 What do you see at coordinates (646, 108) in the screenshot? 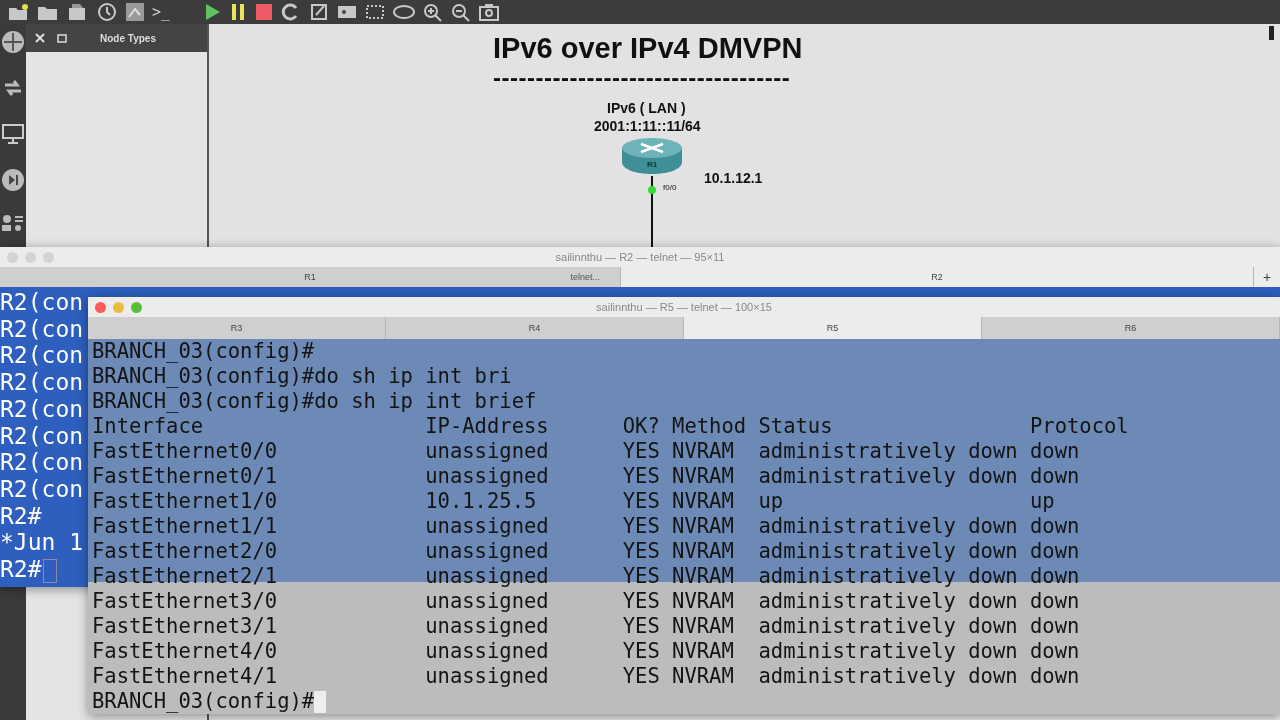
I see `lan-label: IPv6 ( LAN )` at bounding box center [646, 108].